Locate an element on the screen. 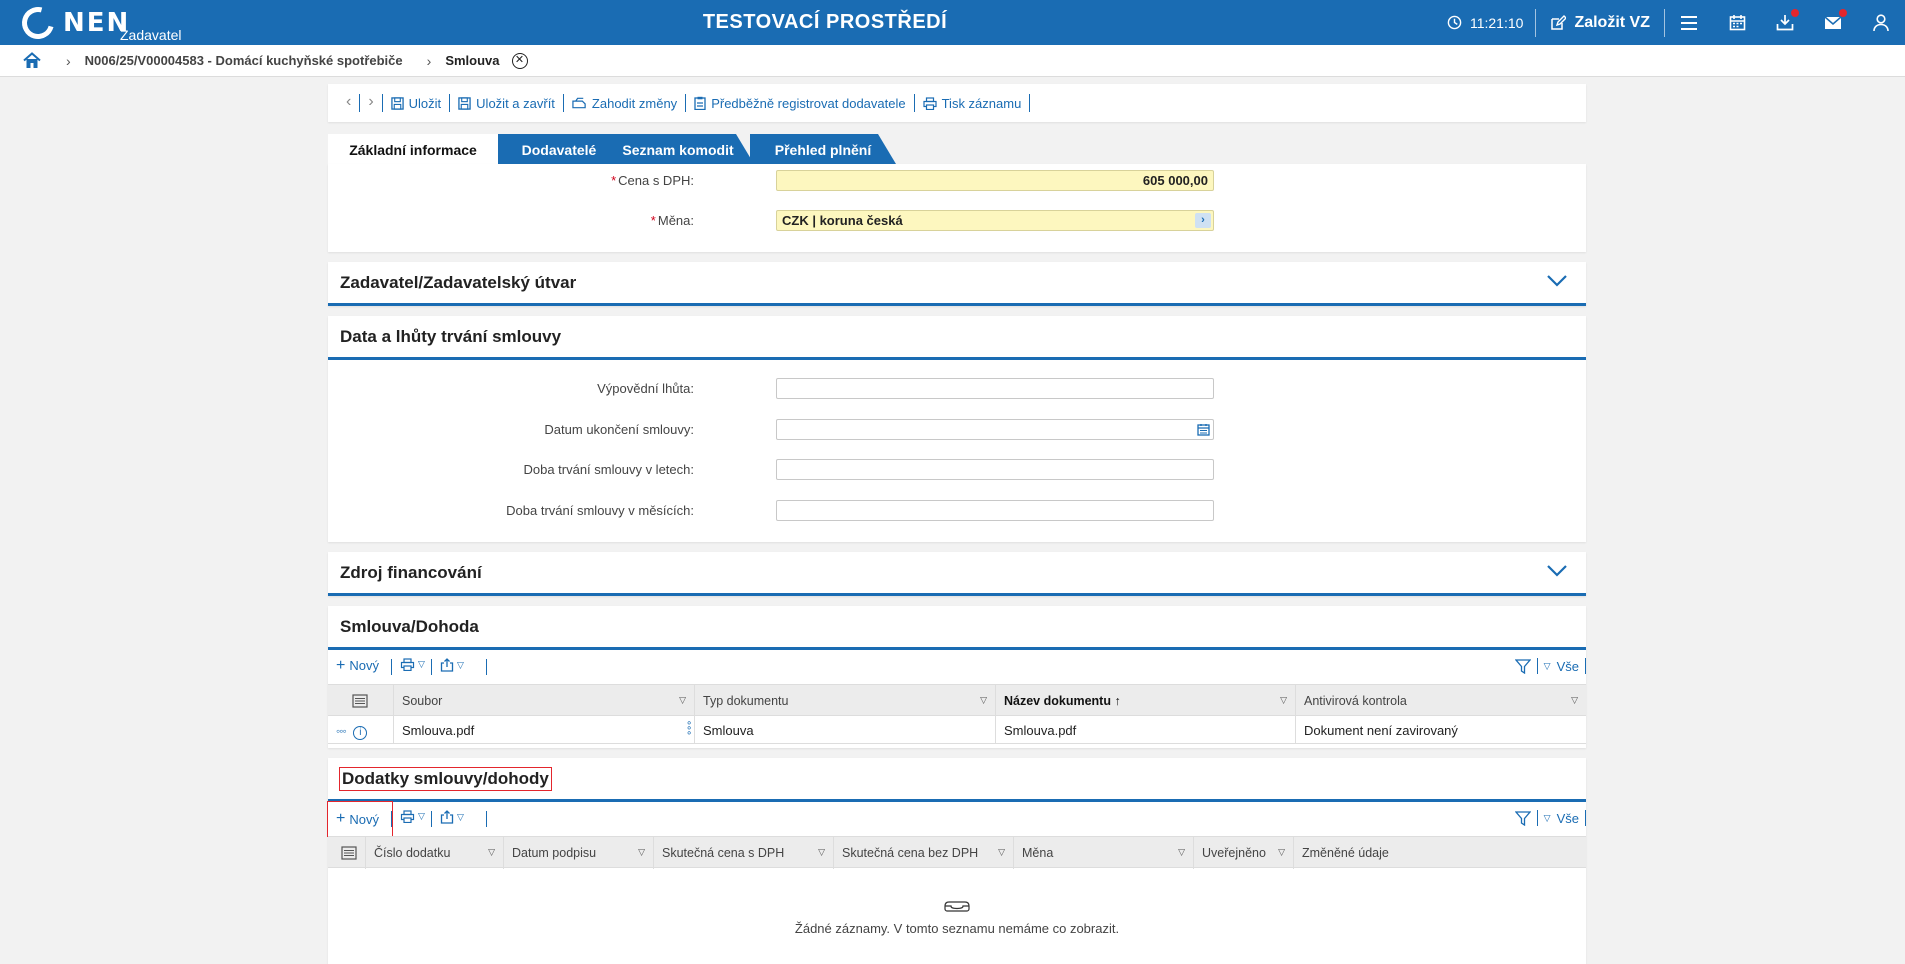 The height and width of the screenshot is (964, 1905). next-record-button: › is located at coordinates (371, 103).